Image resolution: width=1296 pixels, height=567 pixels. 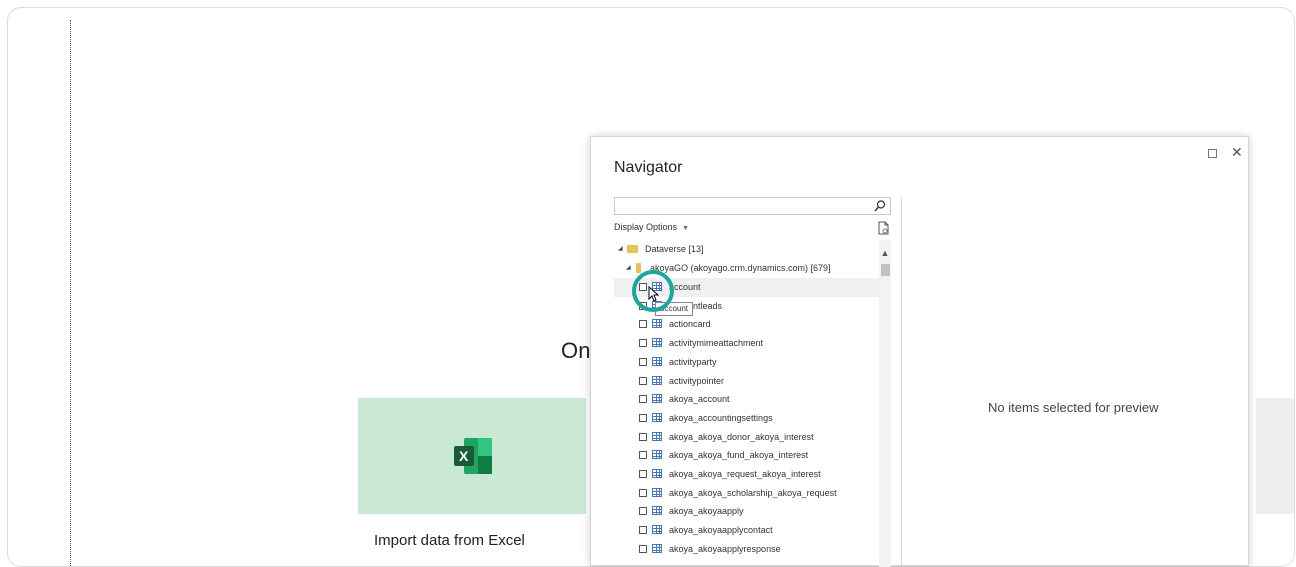 I want to click on table-row: activityparty, so click(x=747, y=362).